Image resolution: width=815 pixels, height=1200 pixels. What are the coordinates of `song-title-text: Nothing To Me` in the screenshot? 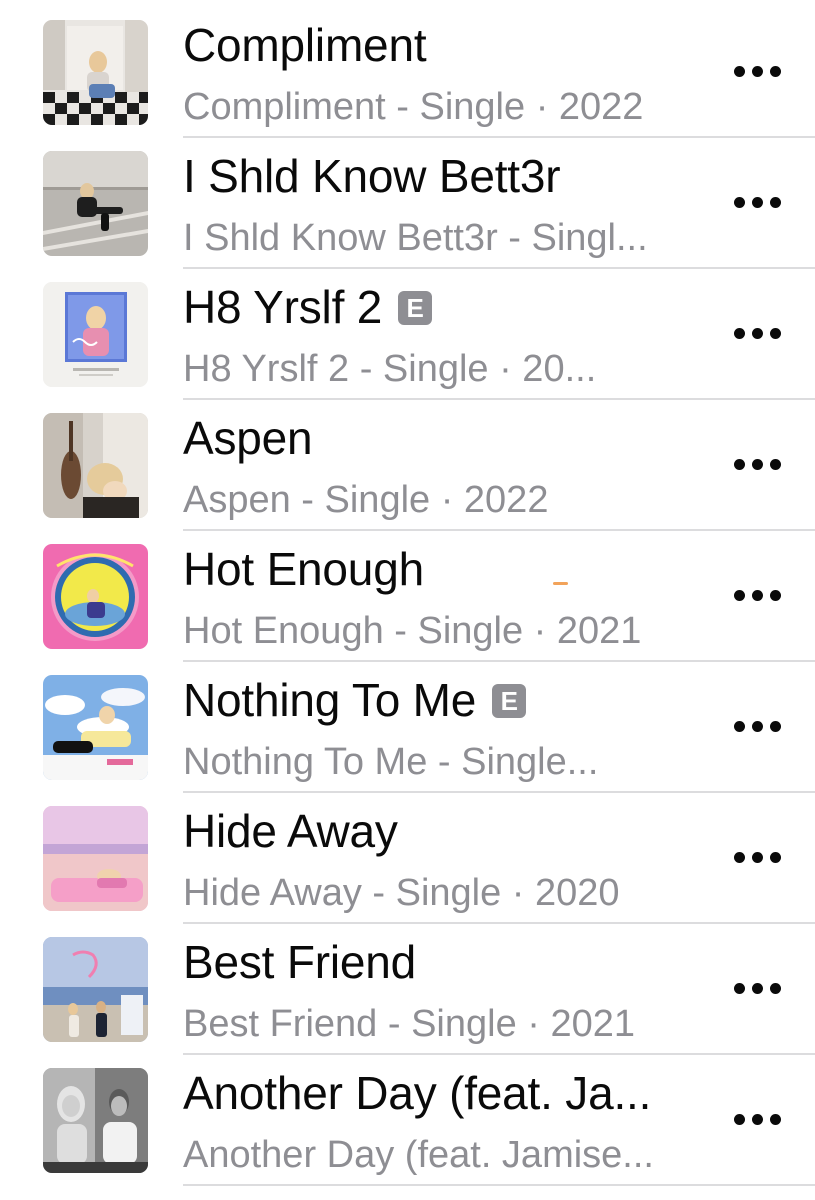 It's located at (330, 700).